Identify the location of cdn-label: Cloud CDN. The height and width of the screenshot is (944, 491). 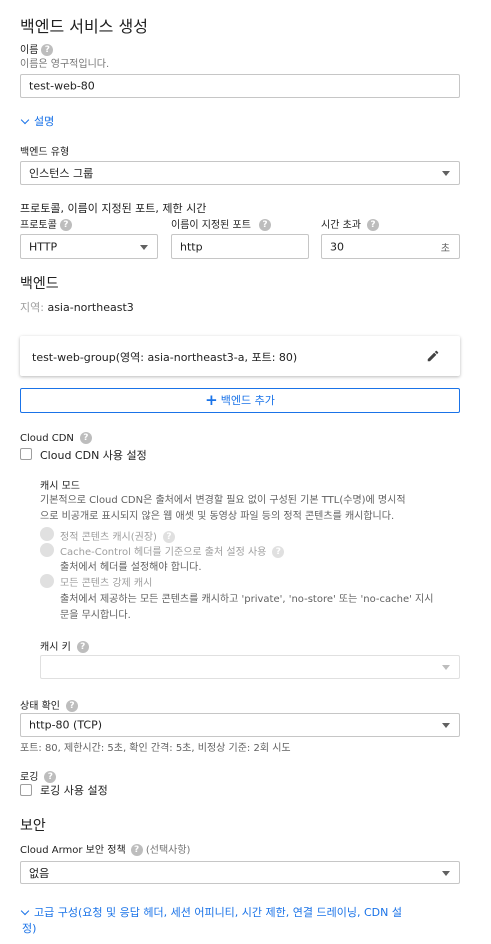
(47, 438).